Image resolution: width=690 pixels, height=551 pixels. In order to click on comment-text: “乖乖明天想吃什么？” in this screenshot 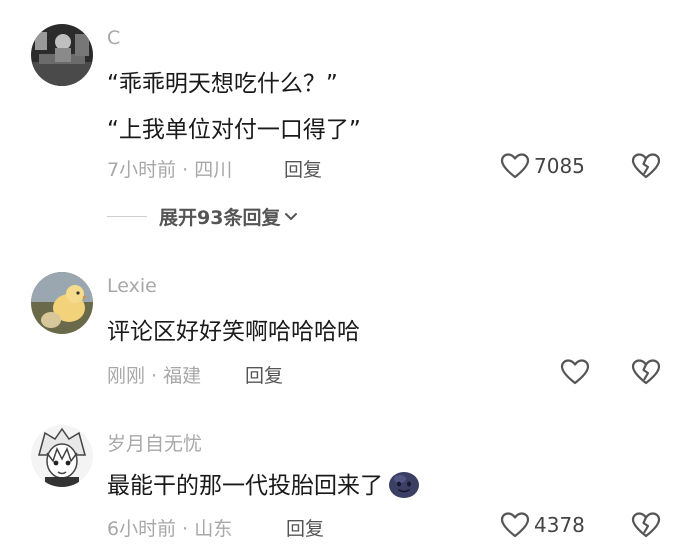, I will do `click(222, 84)`.